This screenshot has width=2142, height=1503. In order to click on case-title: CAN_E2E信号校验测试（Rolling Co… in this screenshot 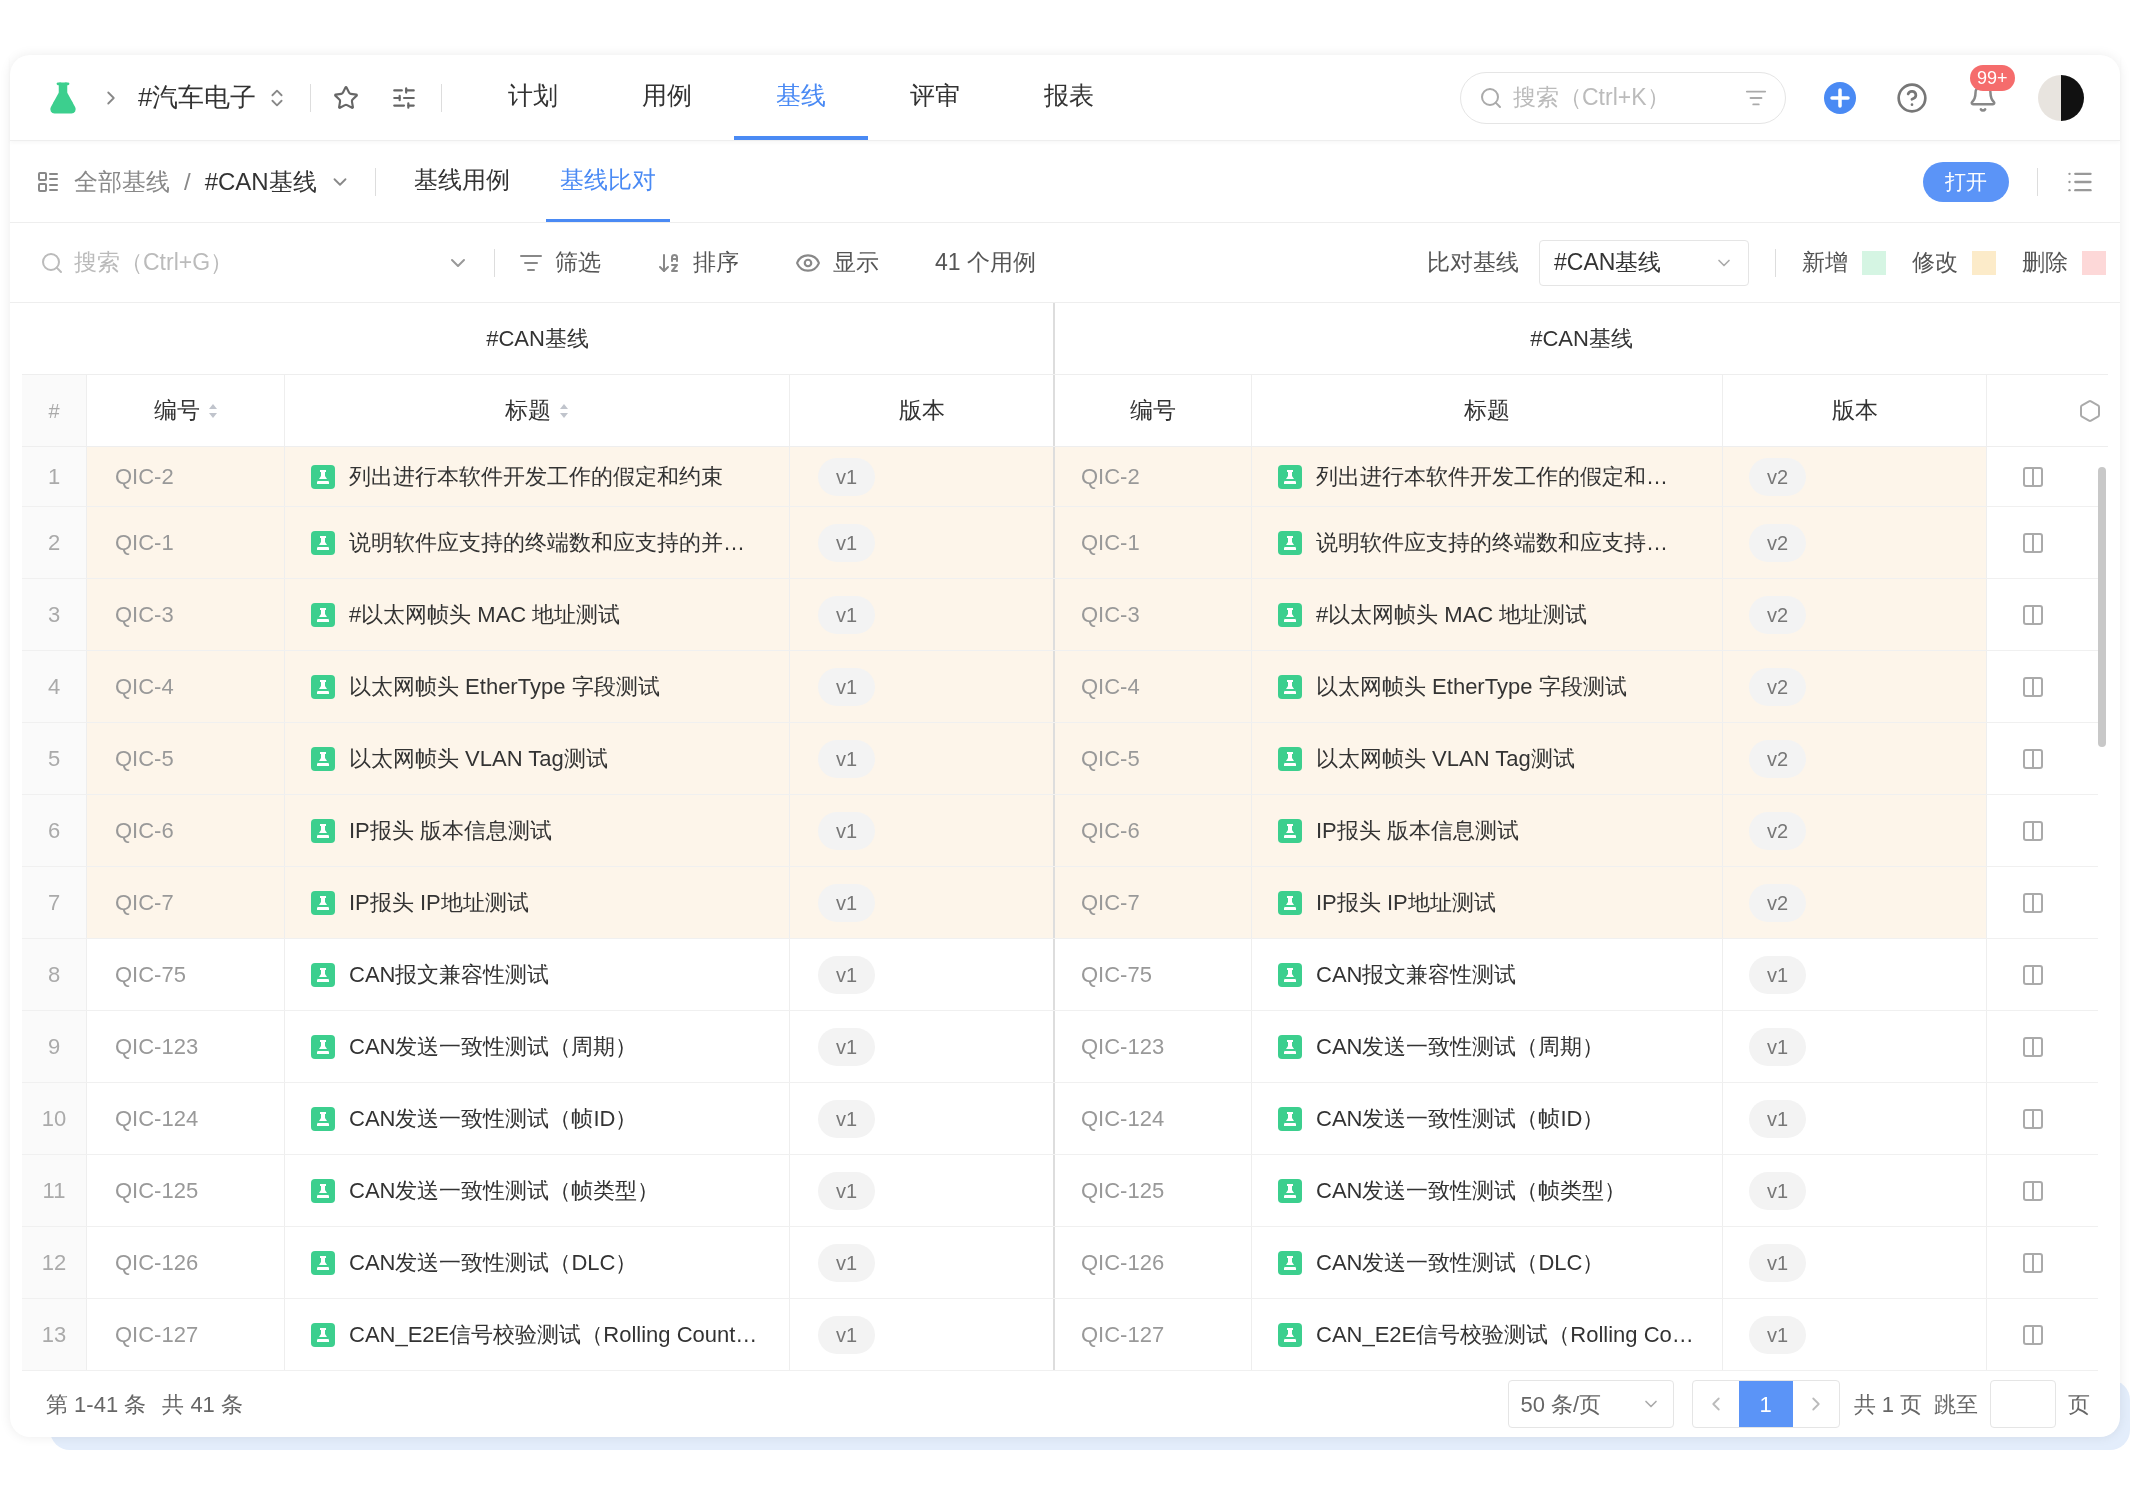, I will do `click(1505, 1334)`.